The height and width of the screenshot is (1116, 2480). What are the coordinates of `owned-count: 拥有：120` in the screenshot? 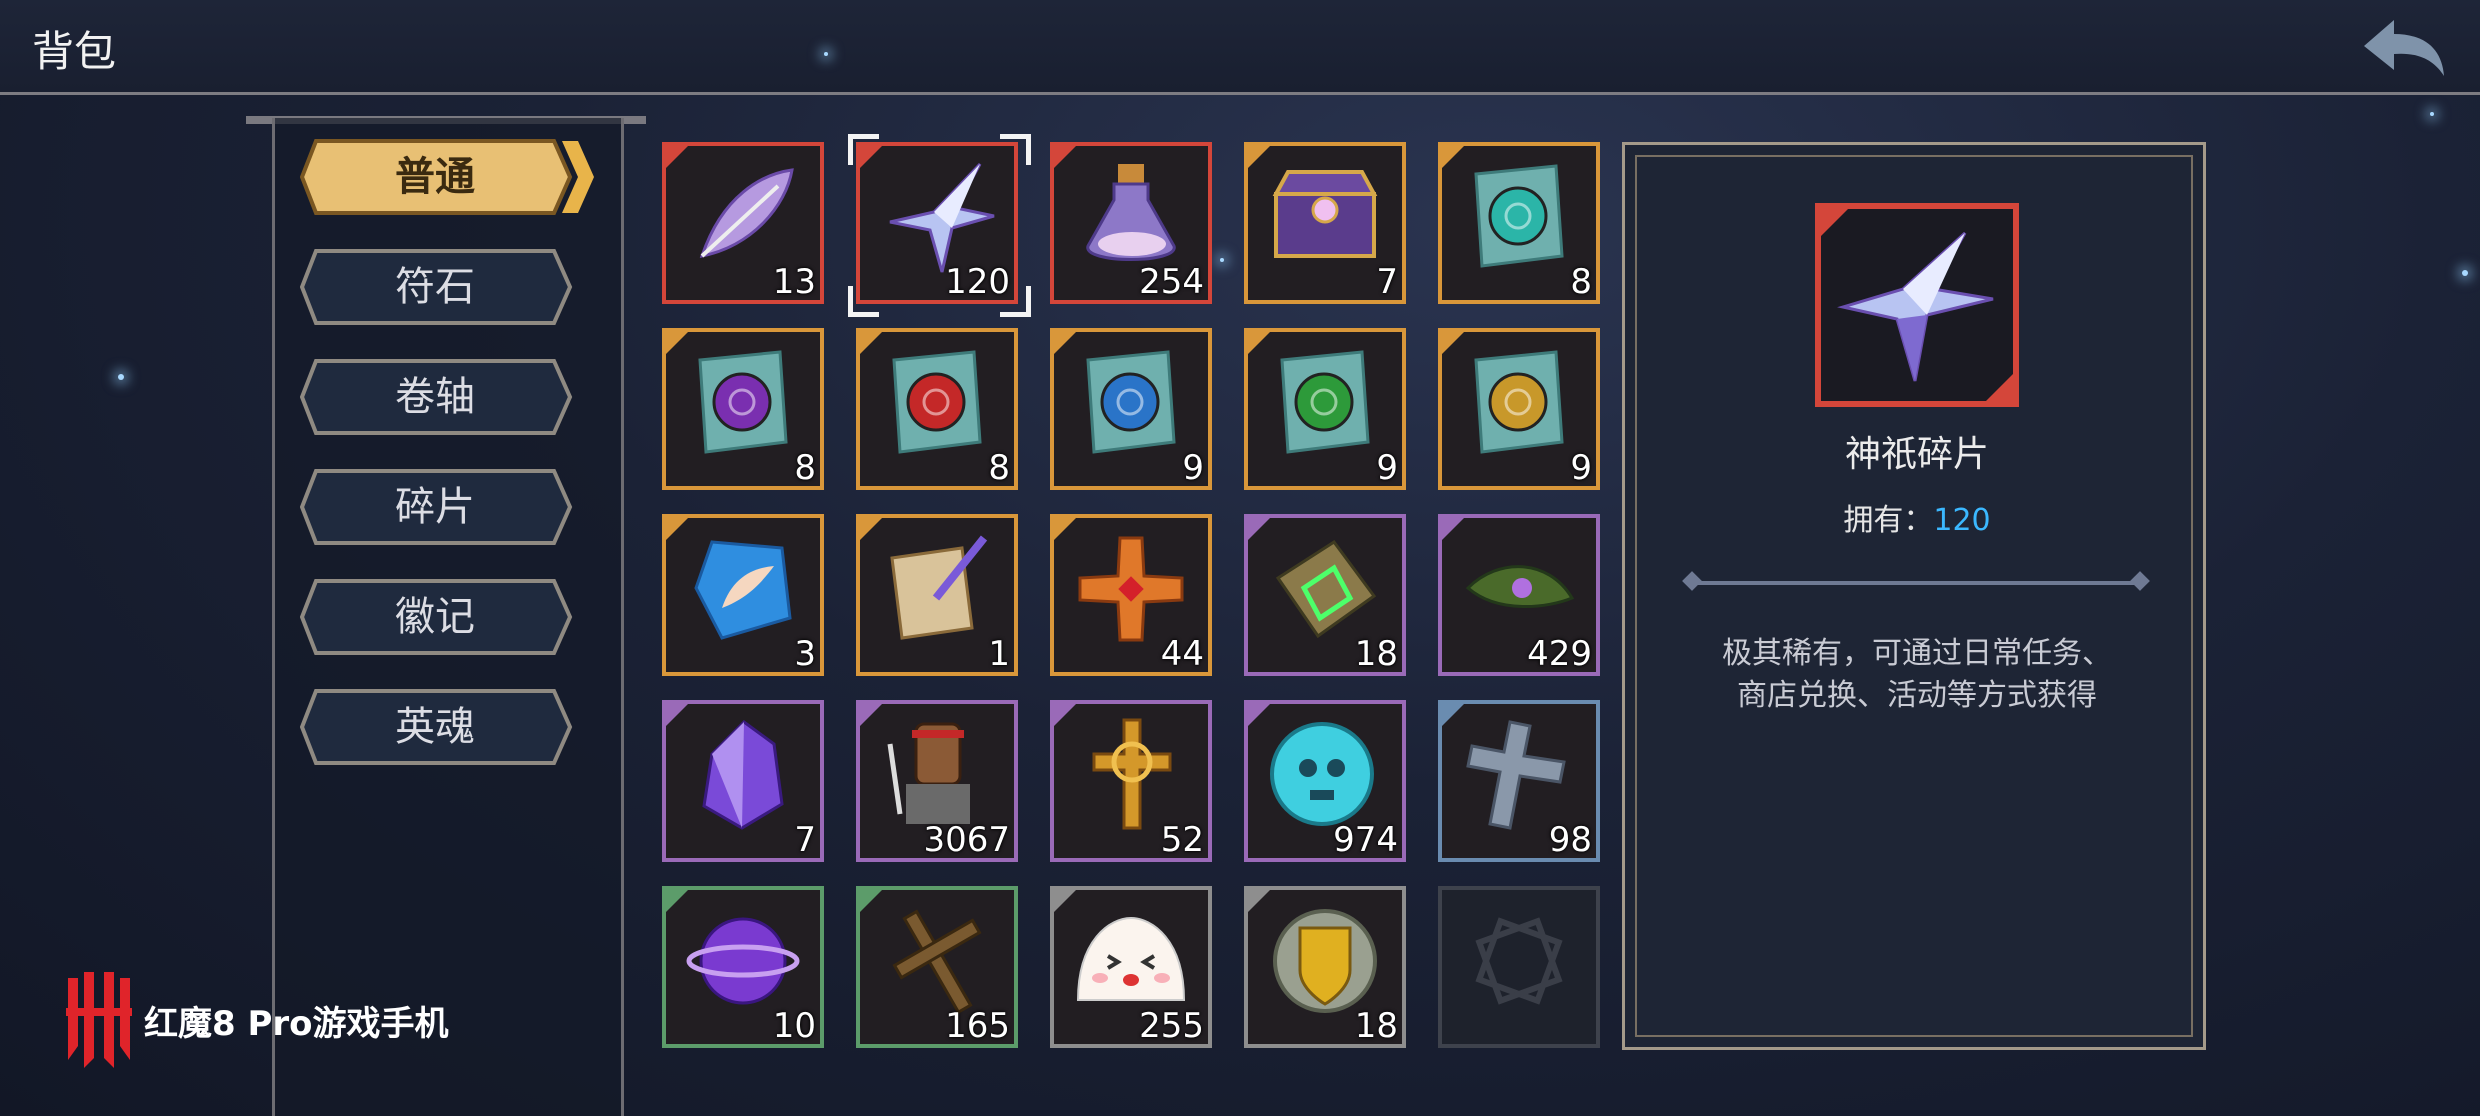 It's located at (1917, 517).